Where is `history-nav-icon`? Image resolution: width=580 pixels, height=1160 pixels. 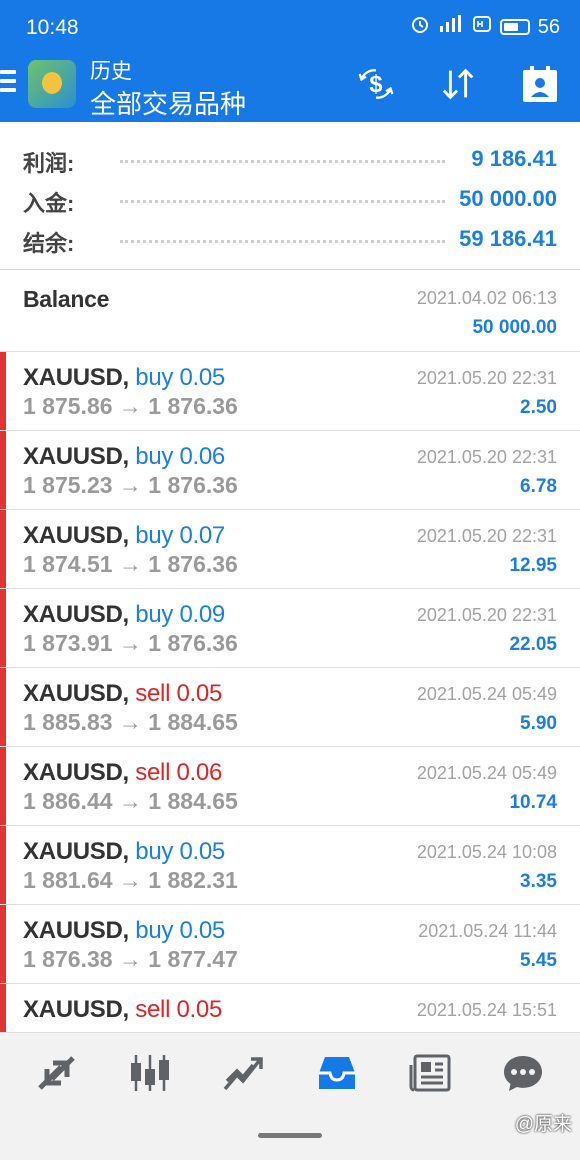
history-nav-icon is located at coordinates (337, 1073).